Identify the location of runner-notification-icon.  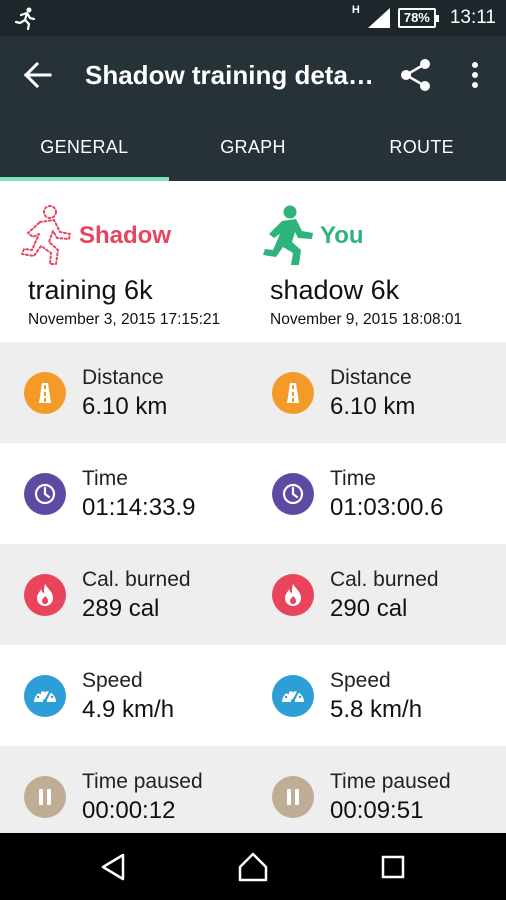
(25, 18).